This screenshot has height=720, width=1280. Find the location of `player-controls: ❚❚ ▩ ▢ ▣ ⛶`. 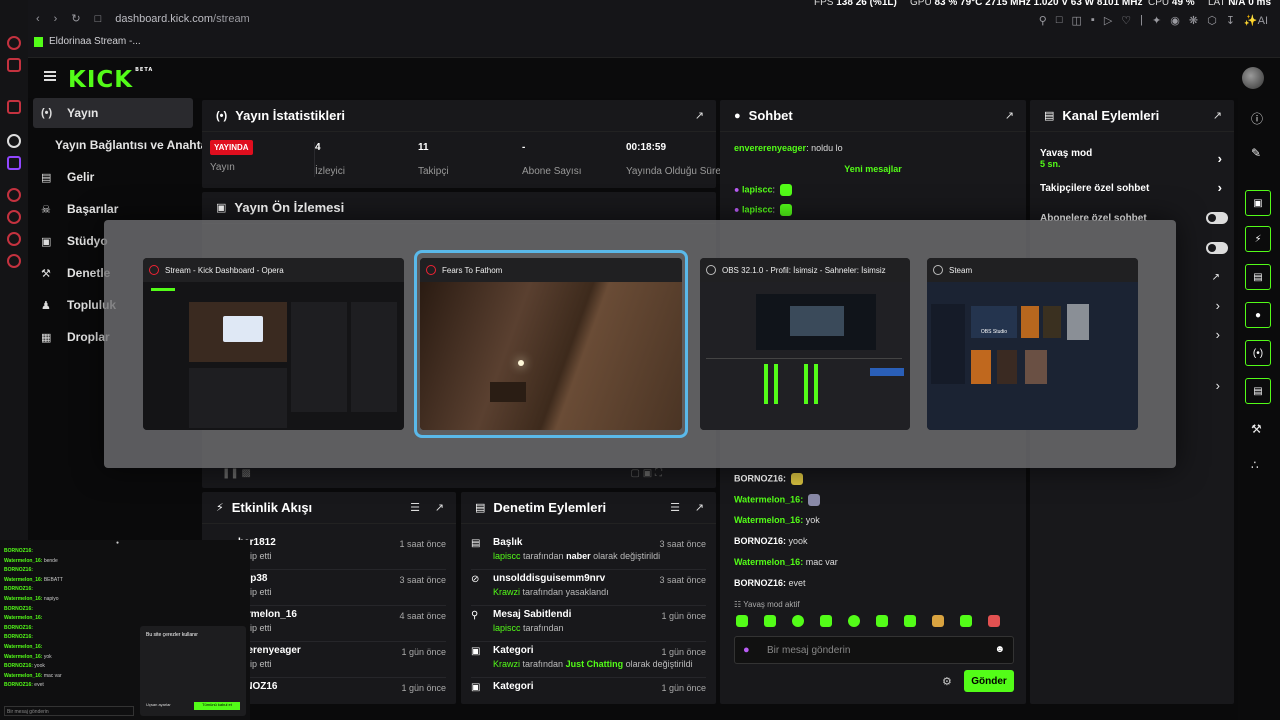

player-controls: ❚❚ ▩ ▢ ▣ ⛶ is located at coordinates (457, 477).